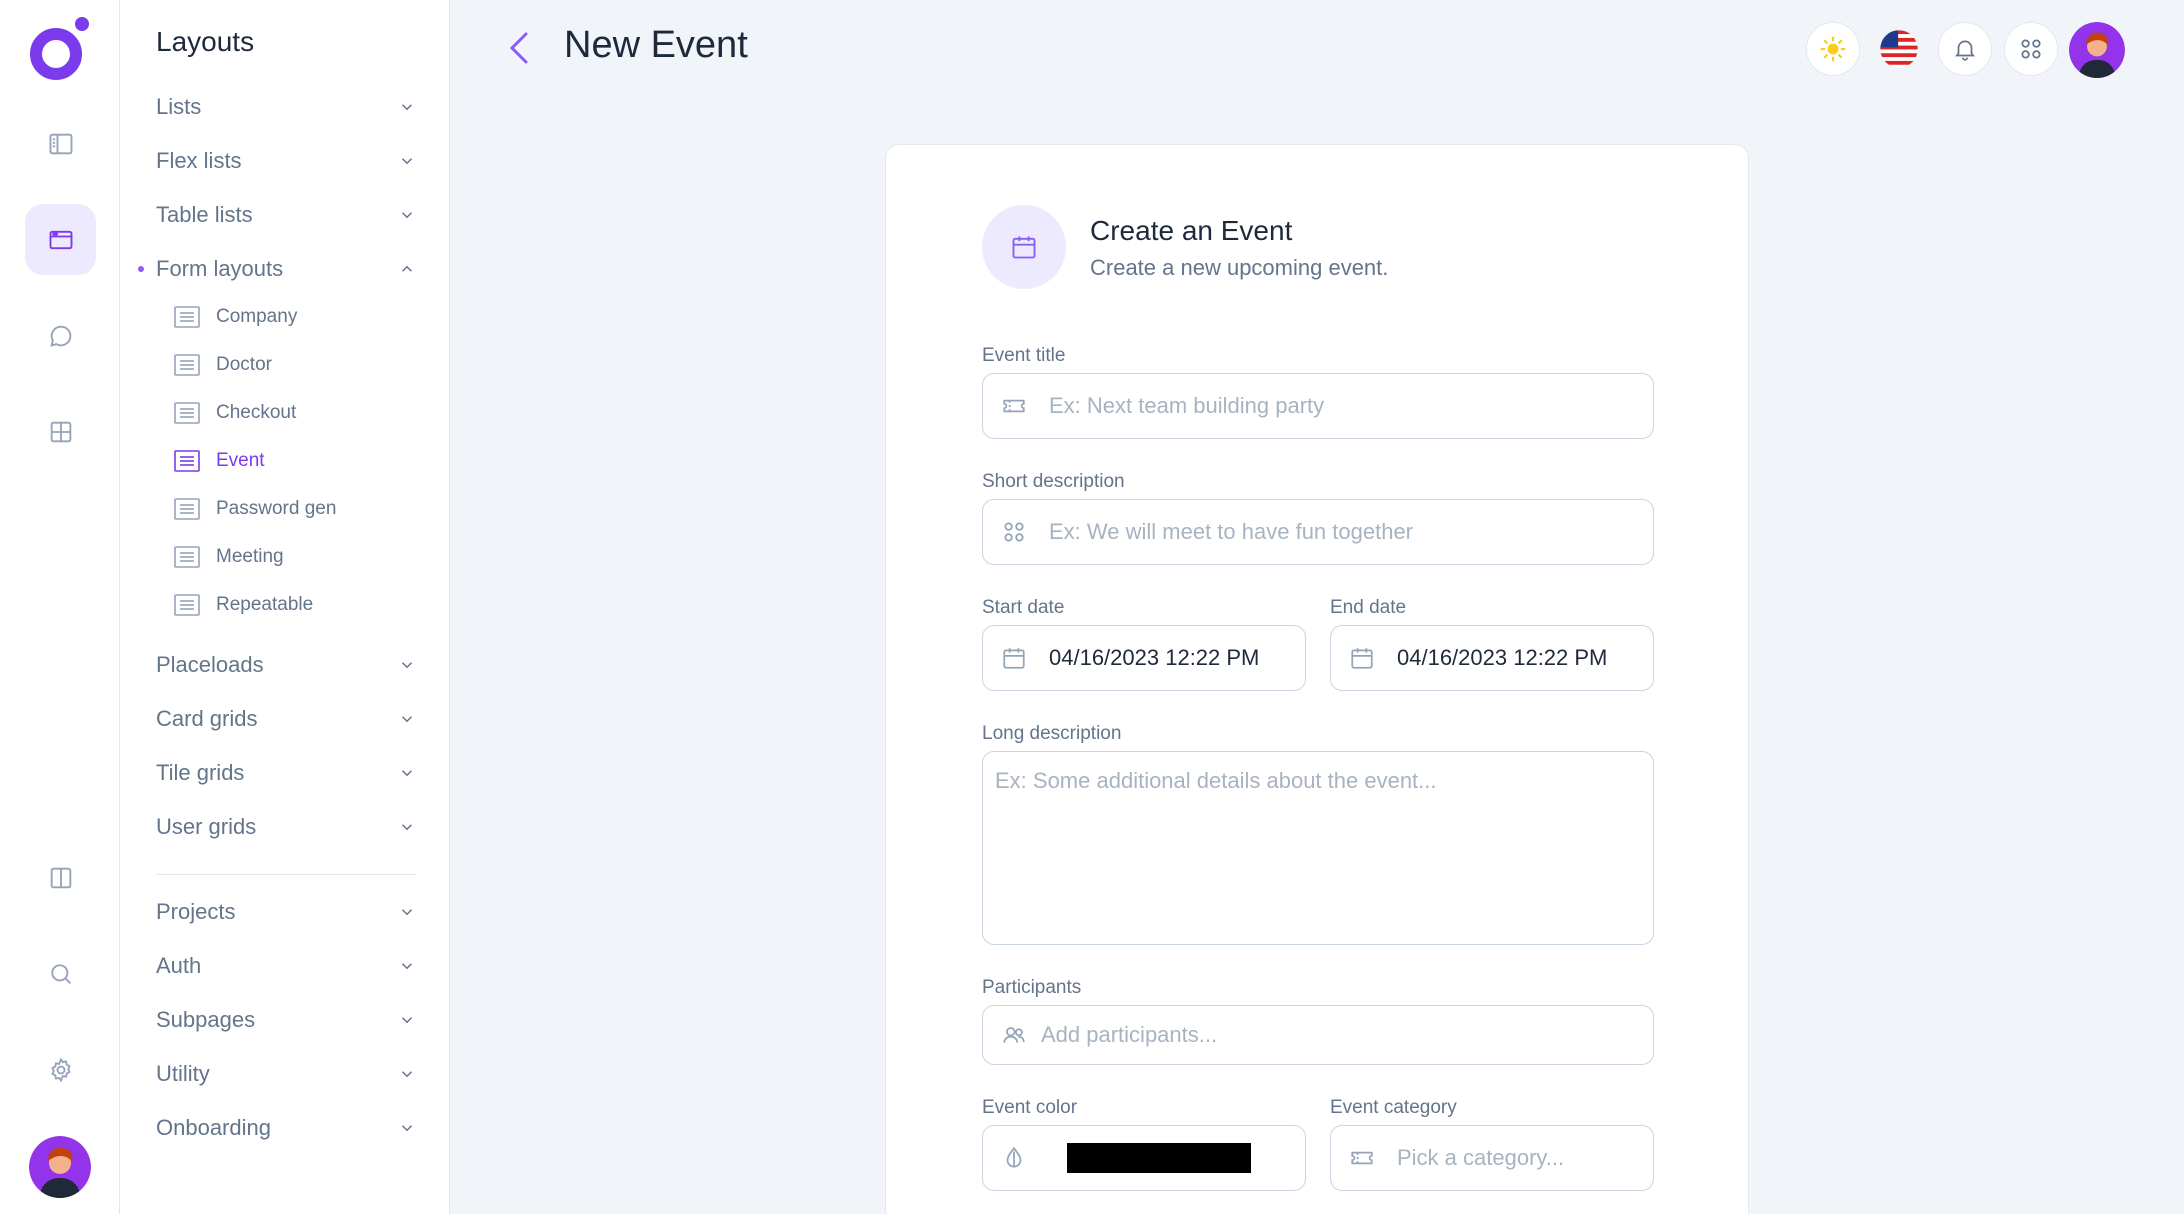 This screenshot has width=2184, height=1214. Describe the element at coordinates (205, 41) in the screenshot. I see `sidebar-title: Layouts` at that location.